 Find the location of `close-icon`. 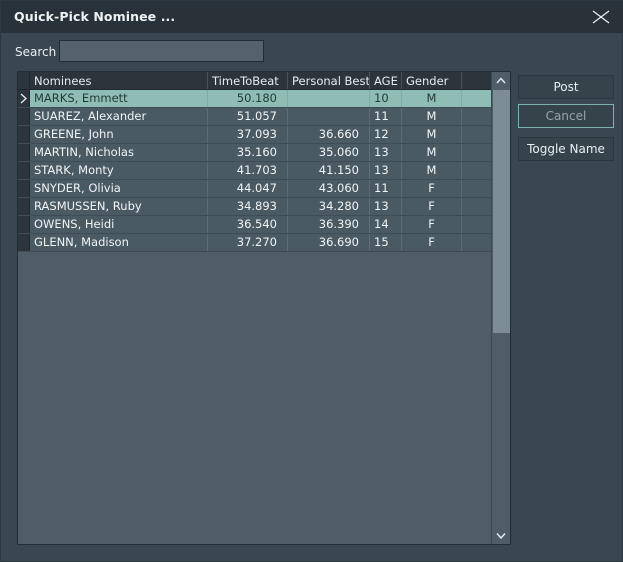

close-icon is located at coordinates (601, 17).